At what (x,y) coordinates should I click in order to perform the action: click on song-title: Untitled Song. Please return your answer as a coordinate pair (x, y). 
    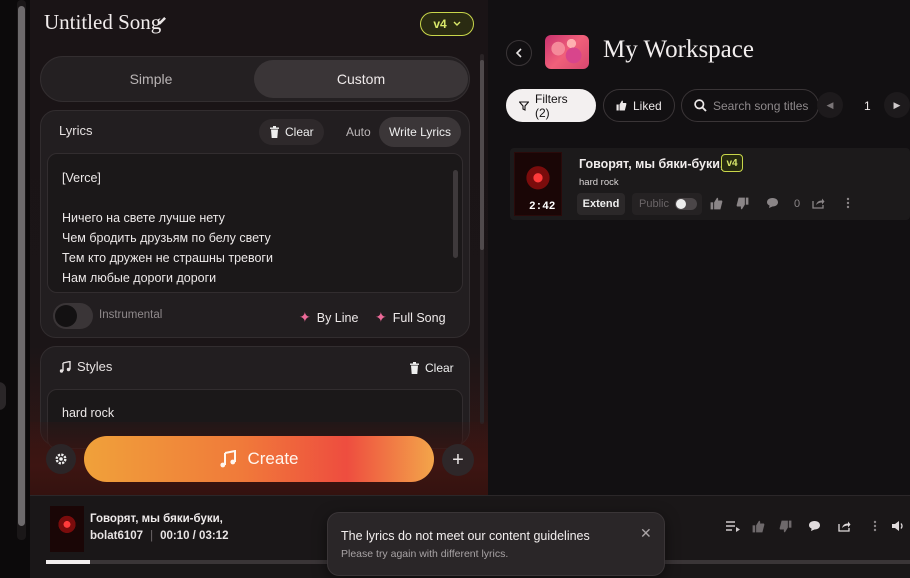
    Looking at the image, I should click on (102, 22).